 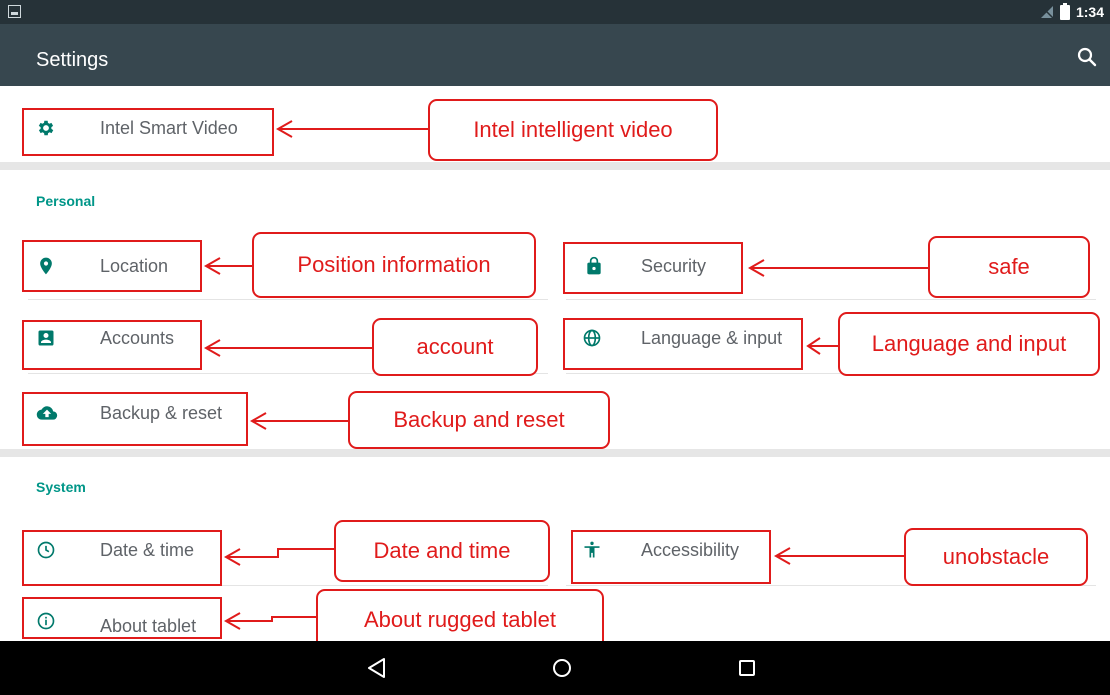 I want to click on section-header-personal: Personal, so click(x=66, y=201).